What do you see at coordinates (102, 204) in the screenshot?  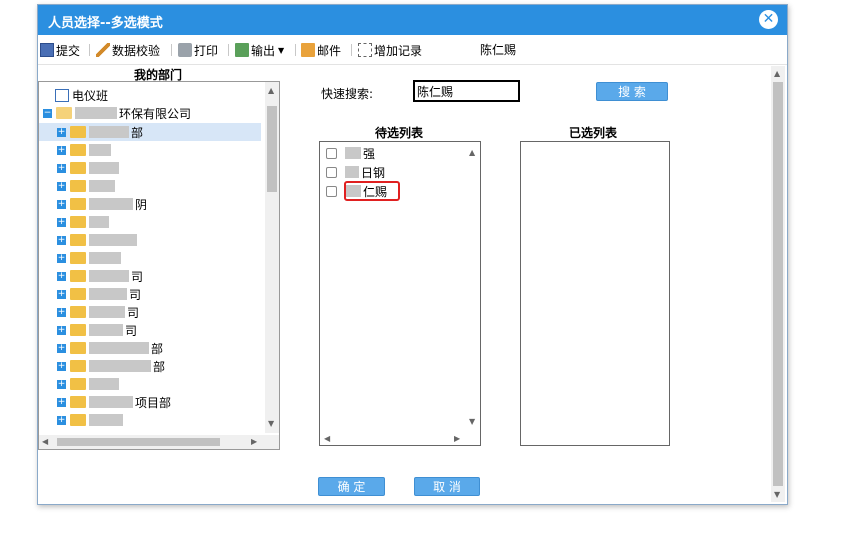 I see `tree-item-department: + 阴` at bounding box center [102, 204].